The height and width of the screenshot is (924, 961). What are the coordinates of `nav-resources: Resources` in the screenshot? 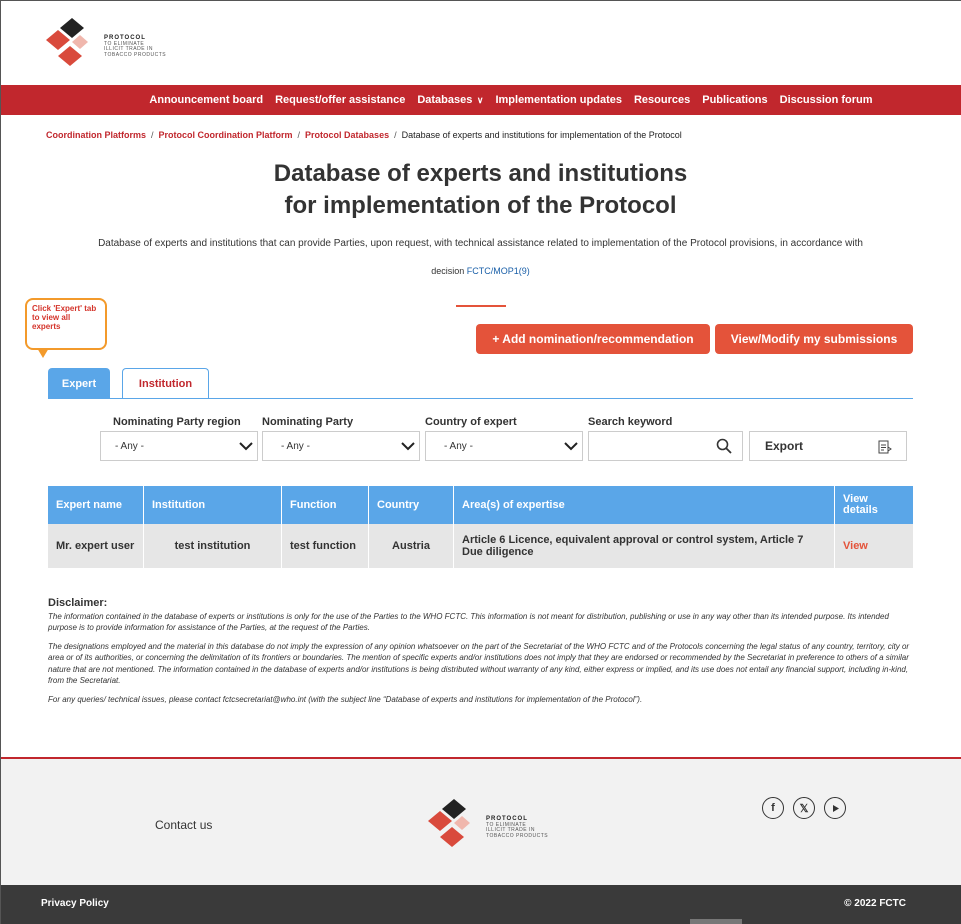 It's located at (662, 100).